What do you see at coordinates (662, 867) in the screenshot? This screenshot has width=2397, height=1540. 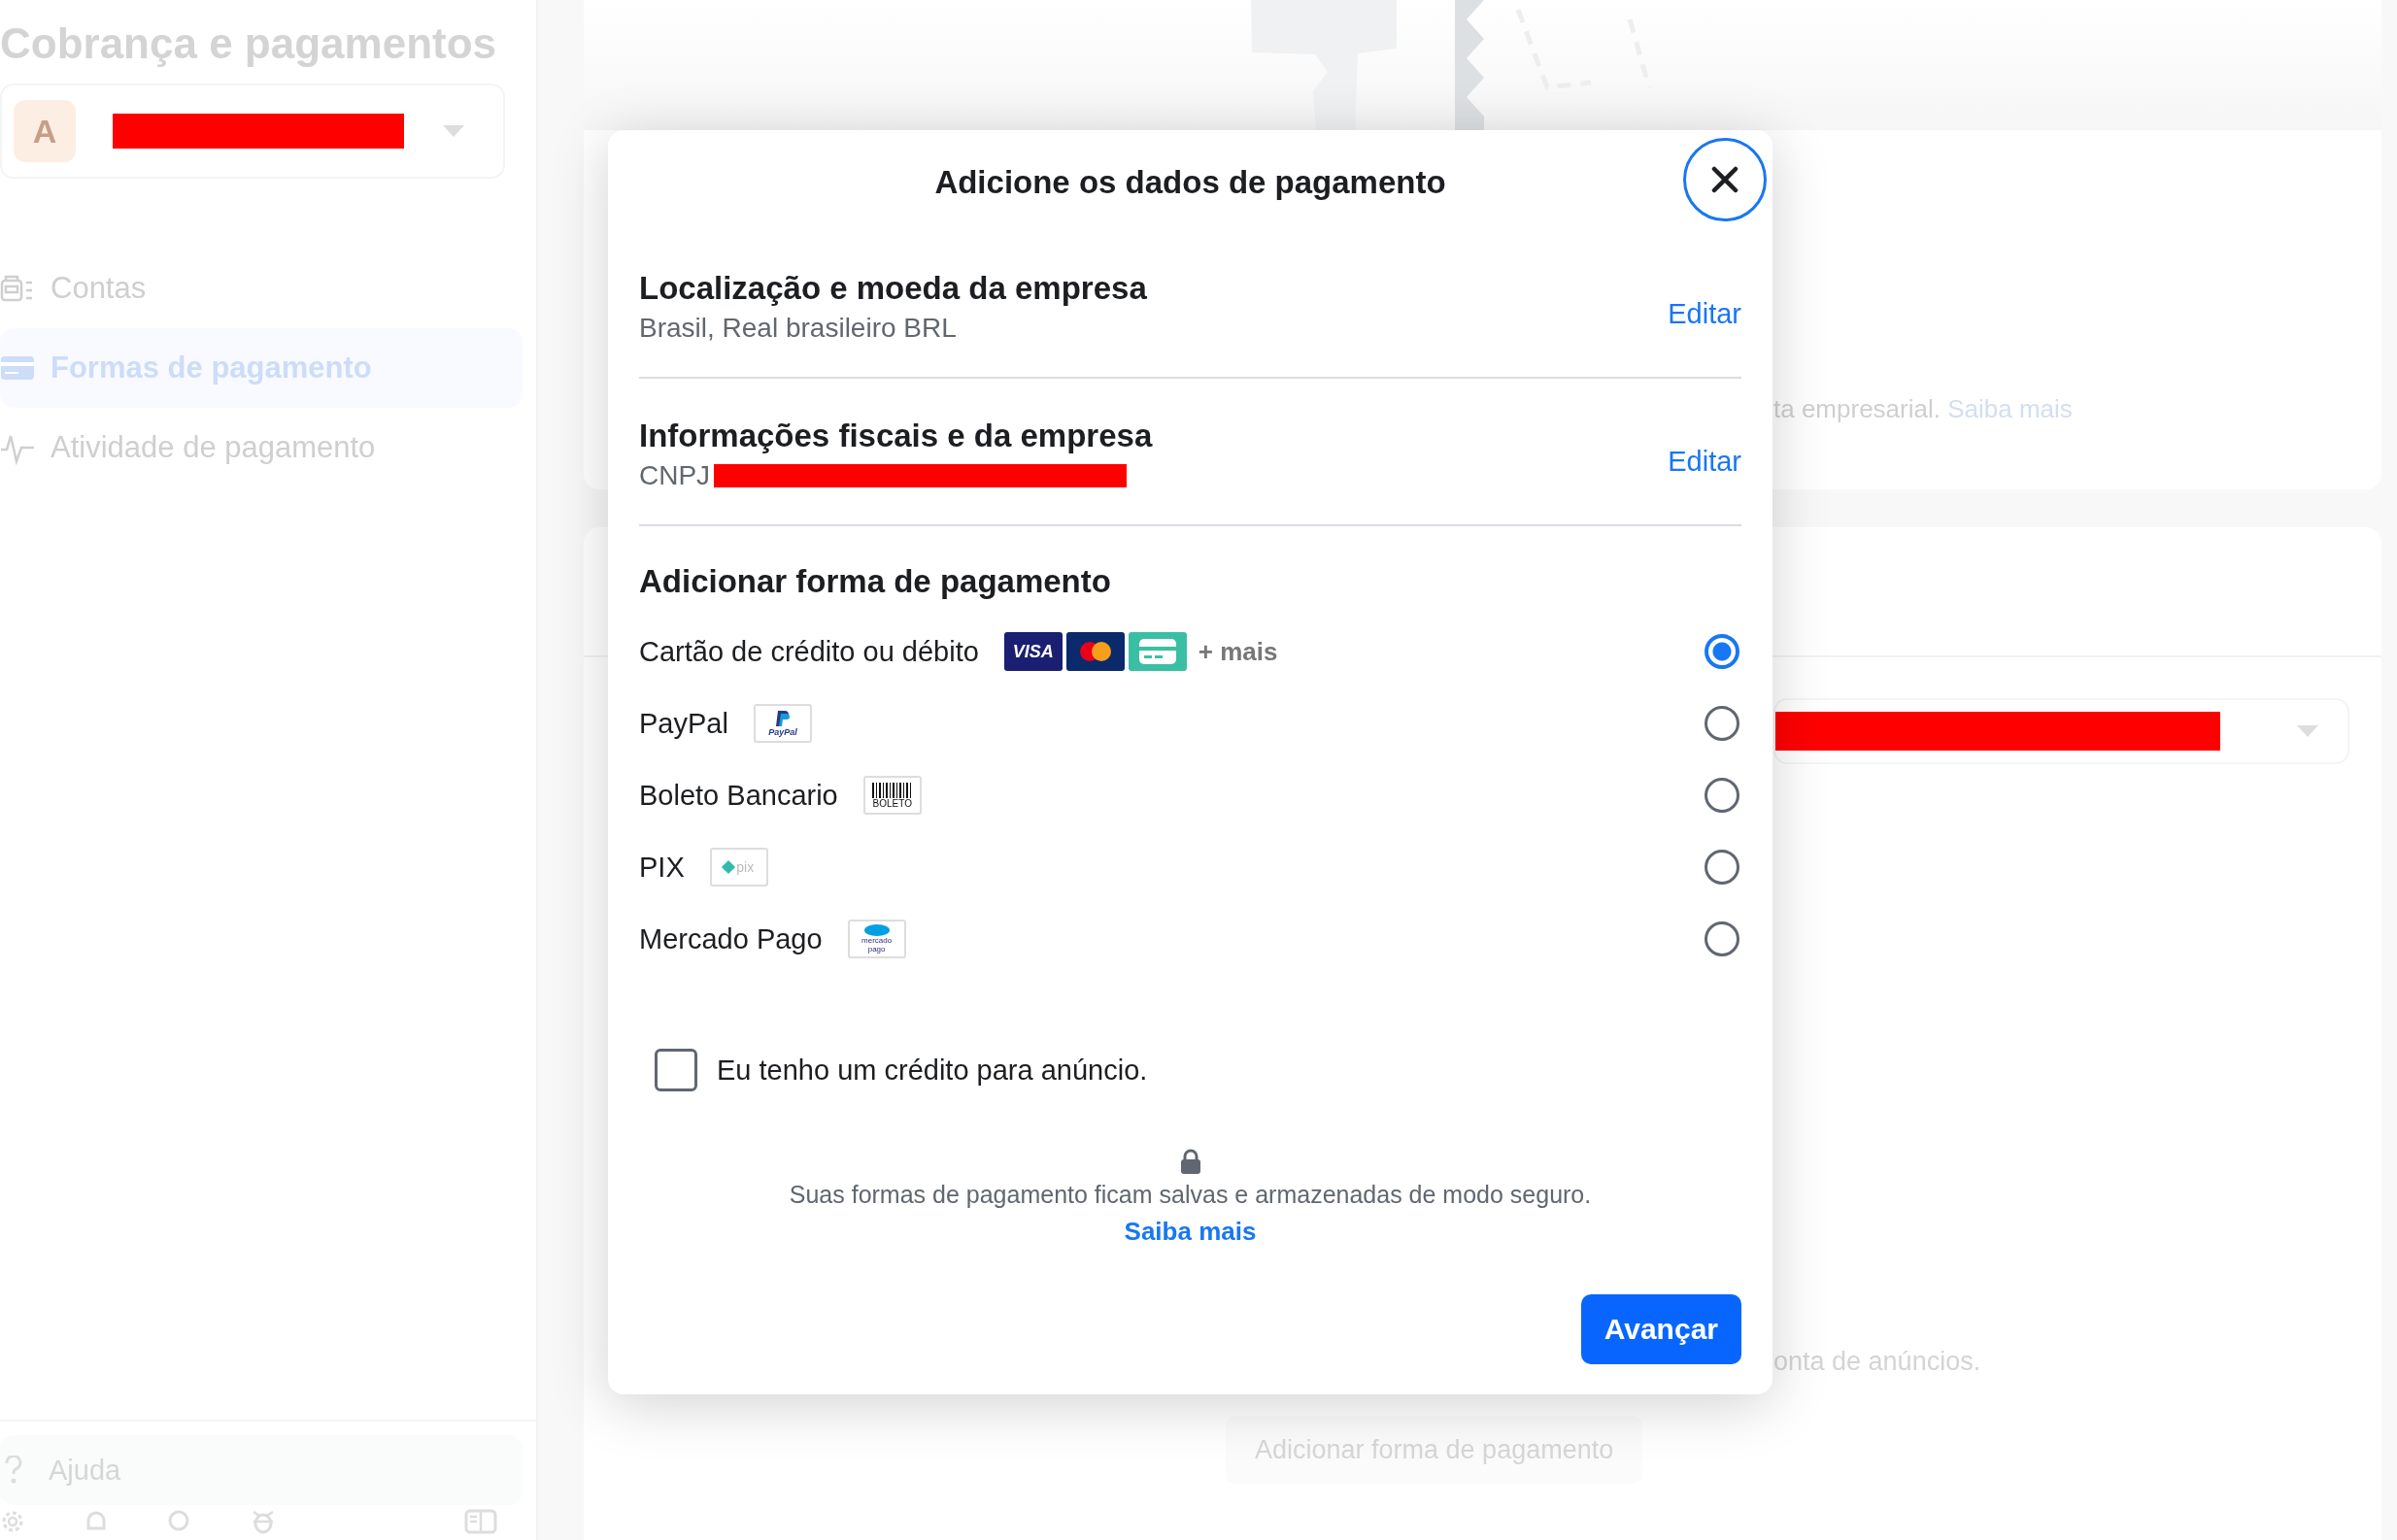 I see `payment-method-label: PIX` at bounding box center [662, 867].